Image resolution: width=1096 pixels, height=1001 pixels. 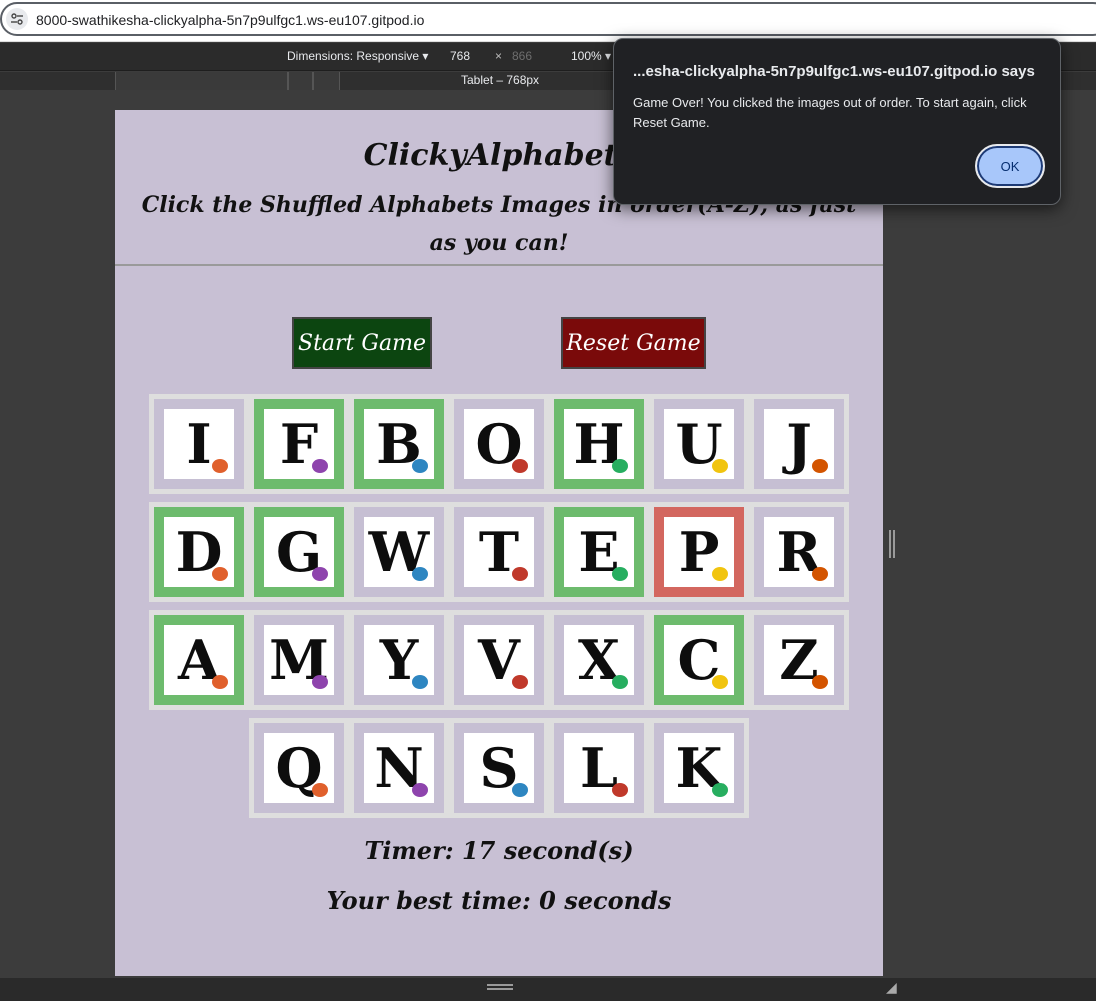 I want to click on letter-image: V, so click(x=499, y=660).